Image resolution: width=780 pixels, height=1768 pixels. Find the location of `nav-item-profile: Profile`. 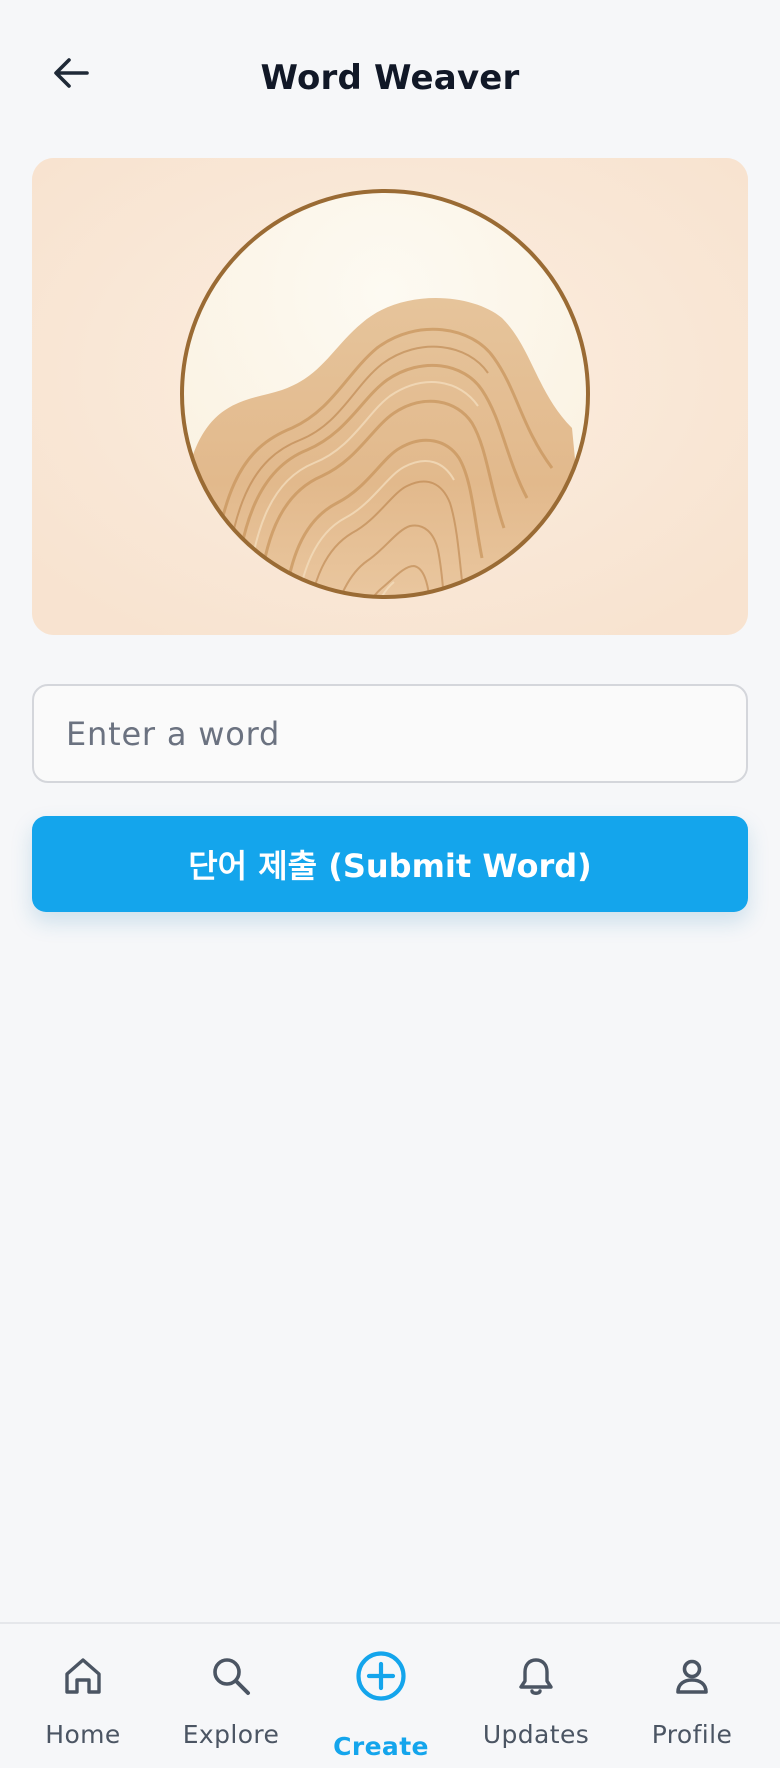

nav-item-profile: Profile is located at coordinates (692, 1696).